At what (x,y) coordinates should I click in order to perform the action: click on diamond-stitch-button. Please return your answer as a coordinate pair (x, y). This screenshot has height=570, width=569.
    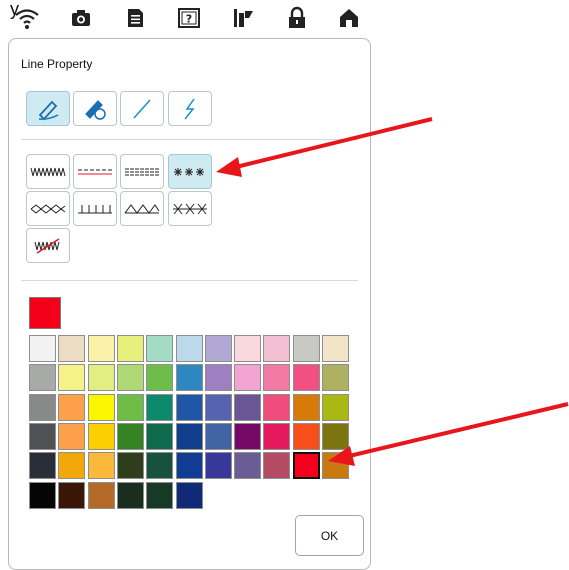
    Looking at the image, I should click on (48, 208).